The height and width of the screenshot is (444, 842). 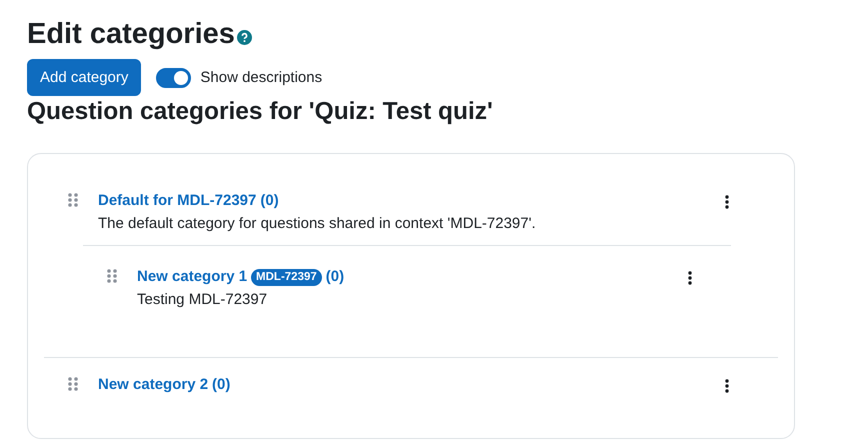 What do you see at coordinates (202, 300) in the screenshot?
I see `category-description: Testing MDL-72397` at bounding box center [202, 300].